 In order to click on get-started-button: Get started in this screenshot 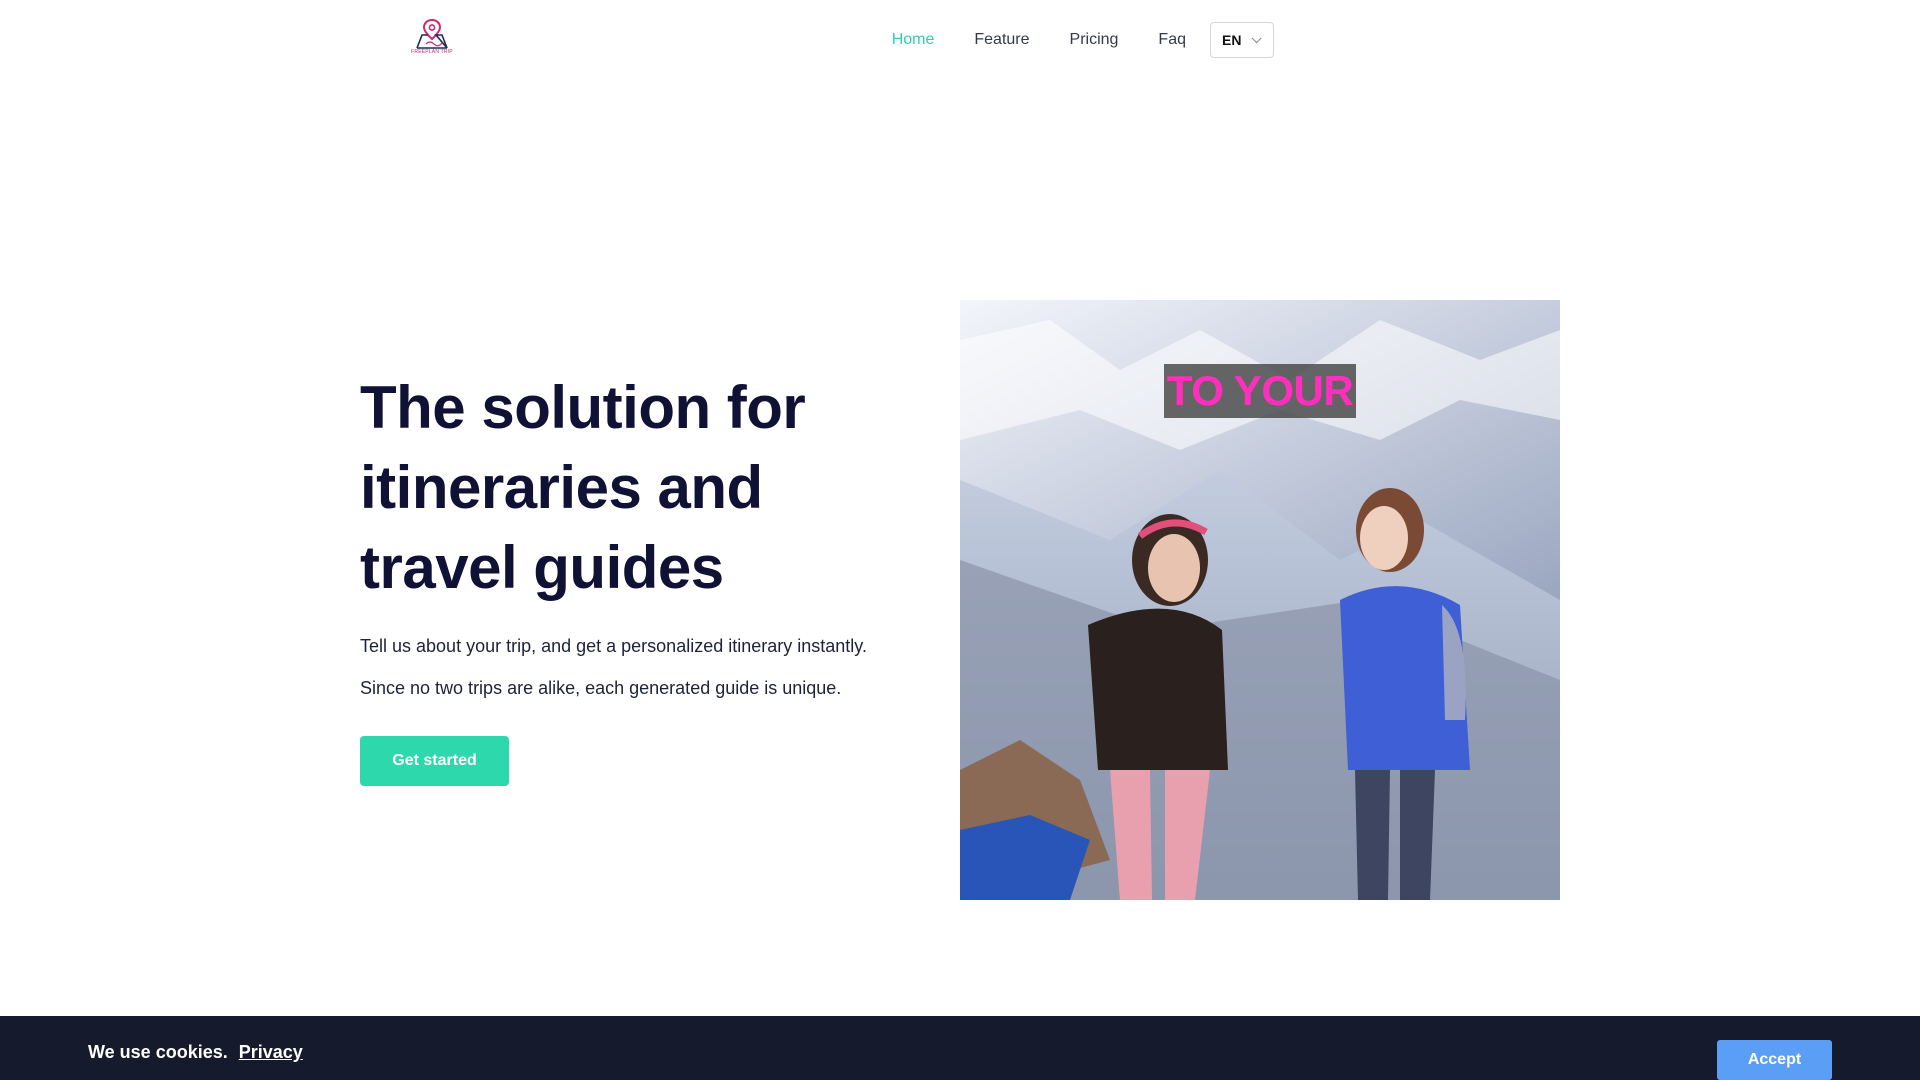, I will do `click(434, 761)`.